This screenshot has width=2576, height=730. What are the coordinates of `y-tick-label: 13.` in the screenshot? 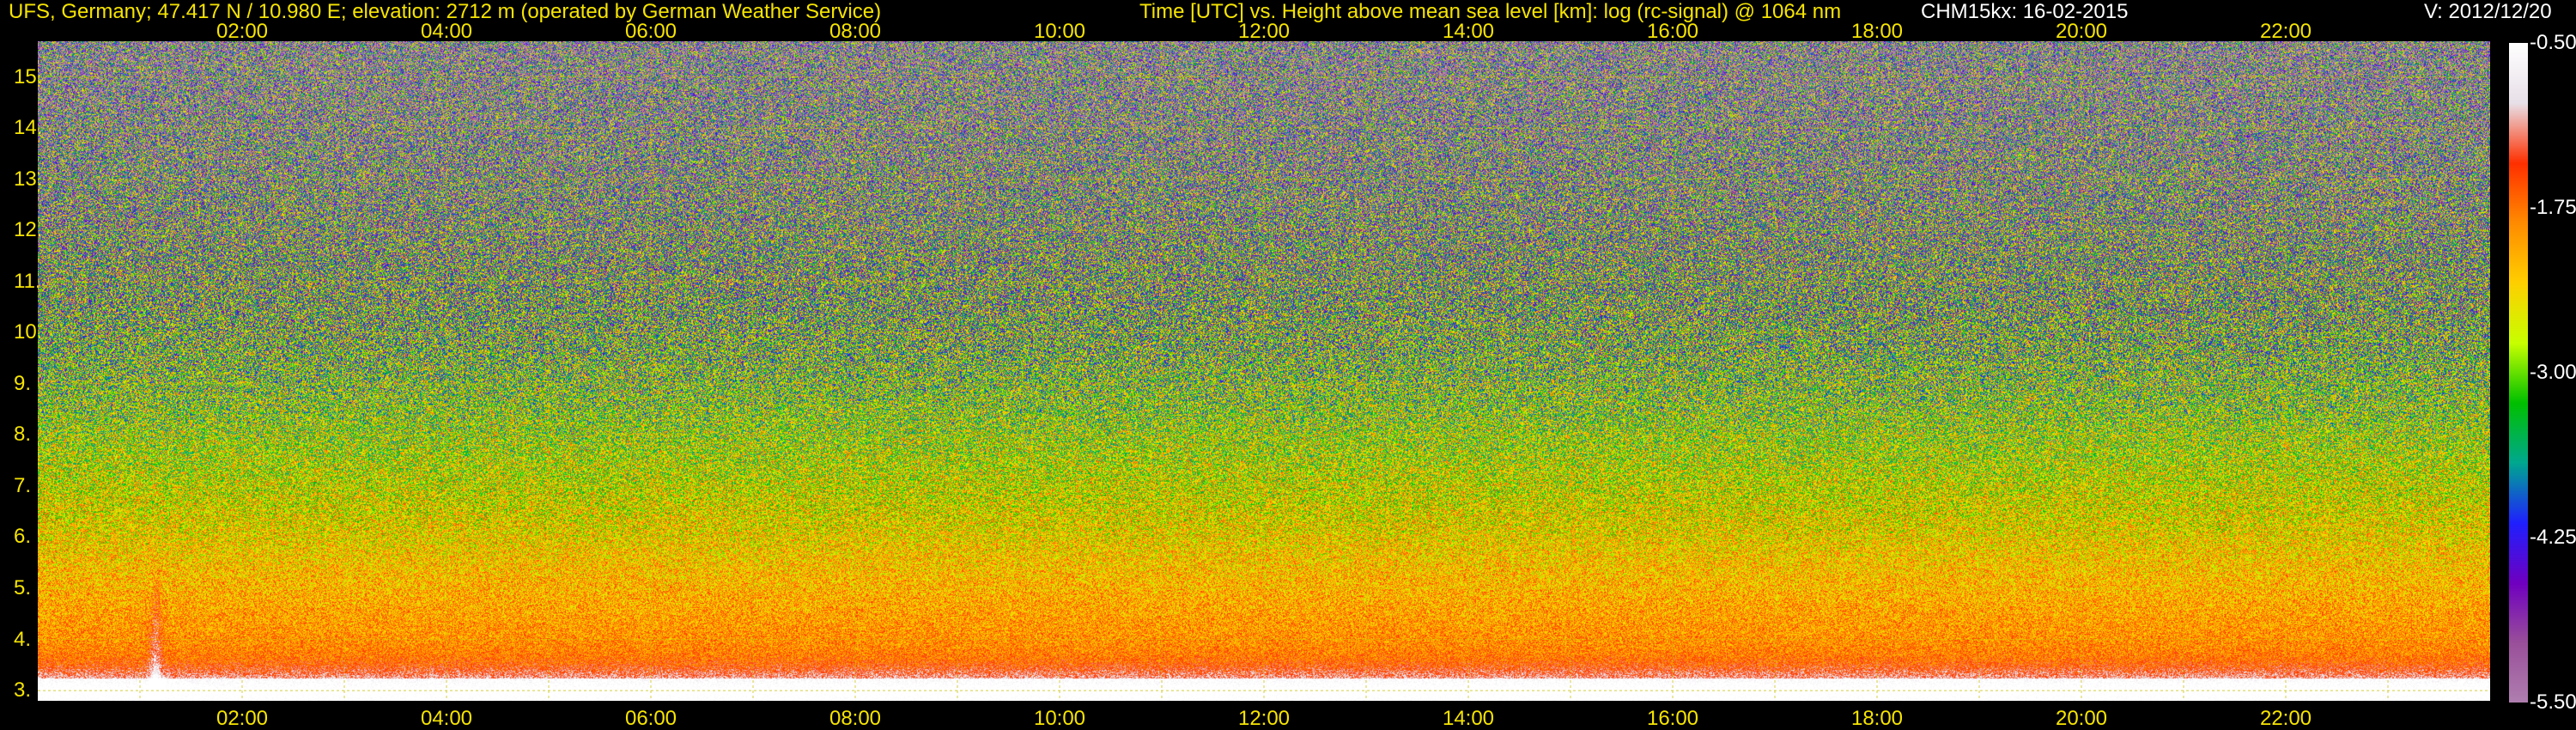 It's located at (28, 179).